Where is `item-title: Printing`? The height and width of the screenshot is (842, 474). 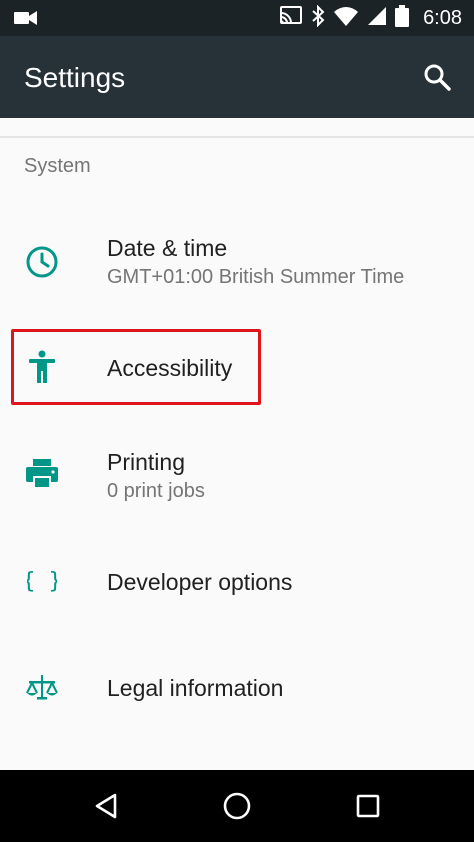 item-title: Printing is located at coordinates (146, 462).